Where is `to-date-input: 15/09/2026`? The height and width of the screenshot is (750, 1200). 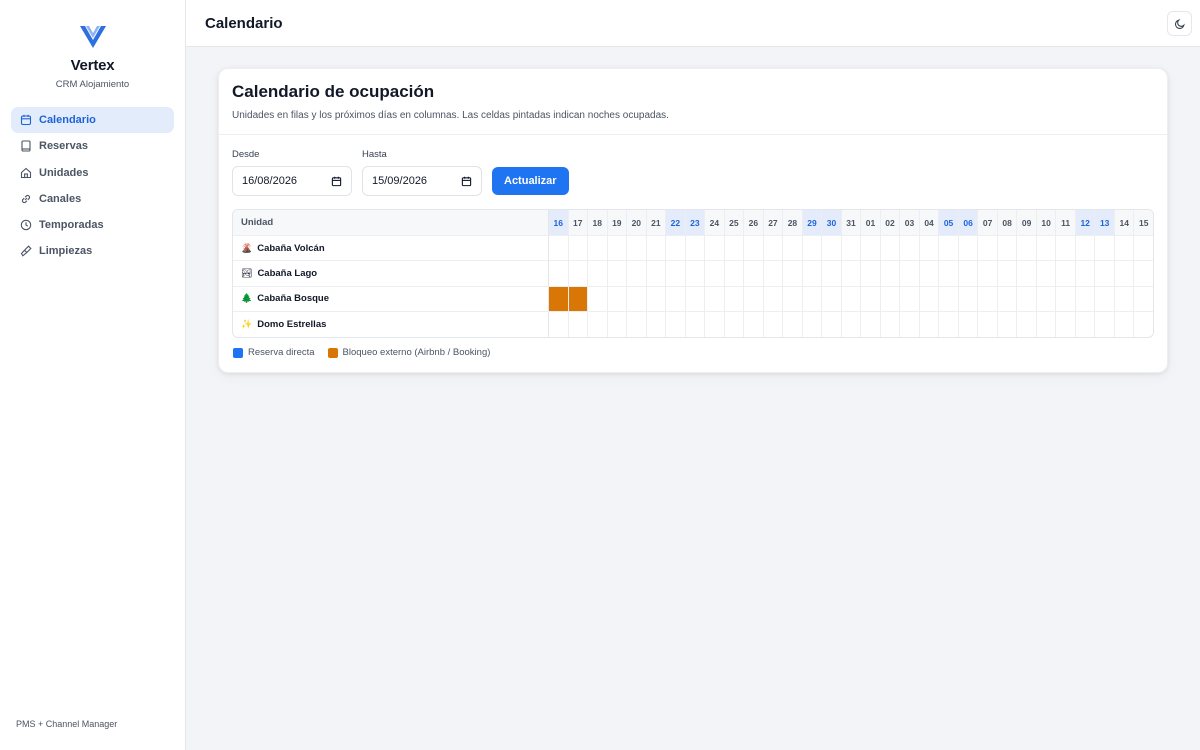 to-date-input: 15/09/2026 is located at coordinates (422, 181).